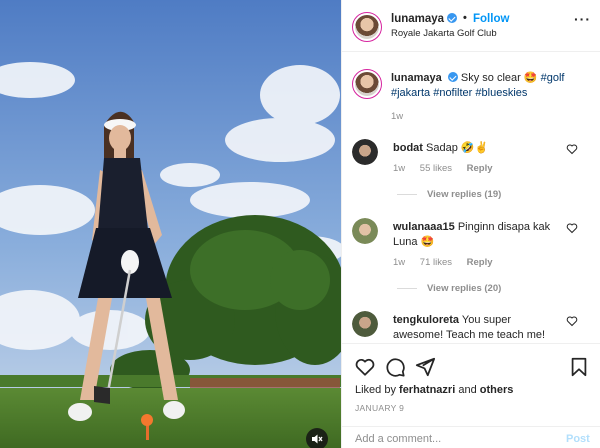 This screenshot has height=448, width=600. Describe the element at coordinates (553, 78) in the screenshot. I see `hashtag-link: #golf` at that location.